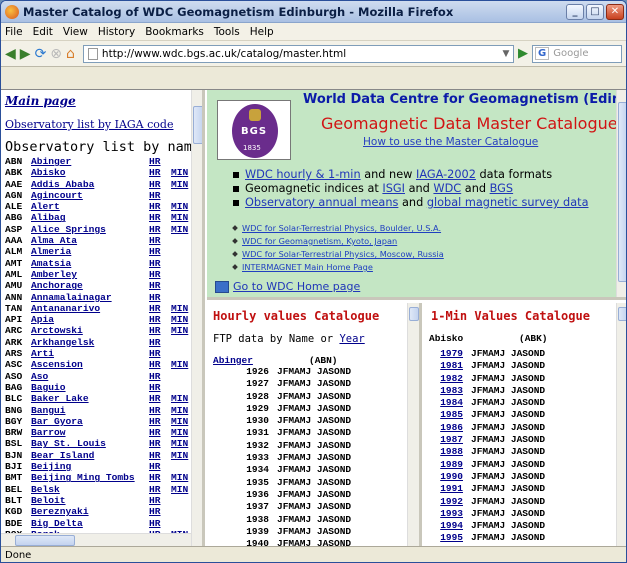 Image resolution: width=627 pixels, height=563 pixels. I want to click on observatory-name-link: Alma Ata, so click(90, 240).